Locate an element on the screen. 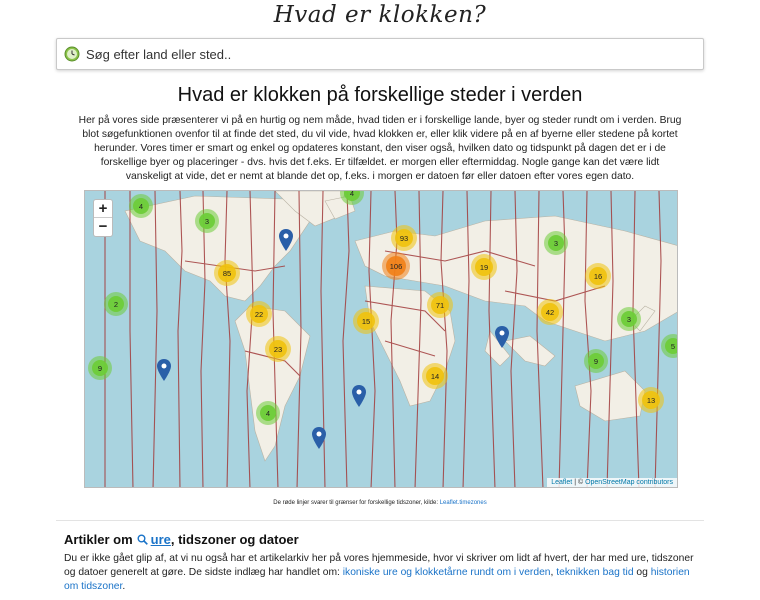 The height and width of the screenshot is (600, 760). leaflet-link: Leaflet is located at coordinates (561, 482).